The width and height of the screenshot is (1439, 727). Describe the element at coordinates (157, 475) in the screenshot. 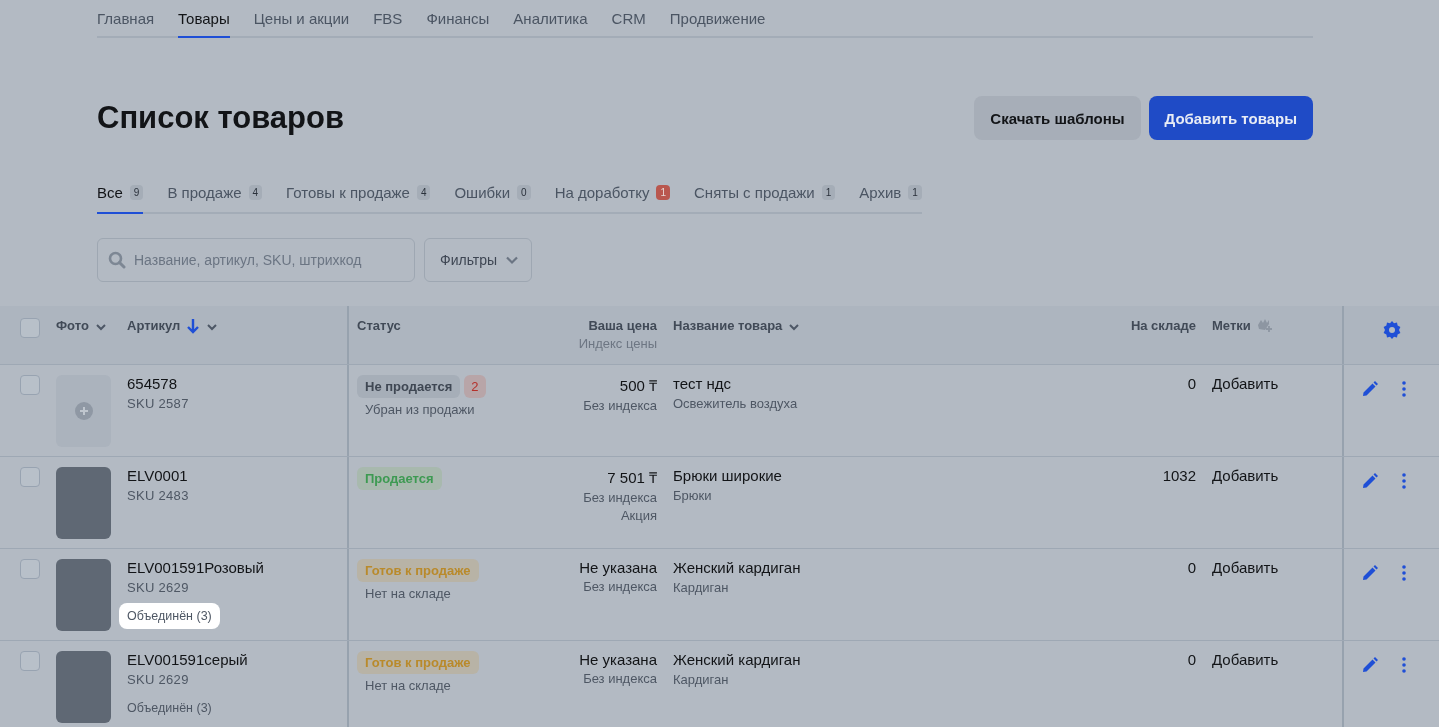

I see `article-text: ELV0001` at that location.